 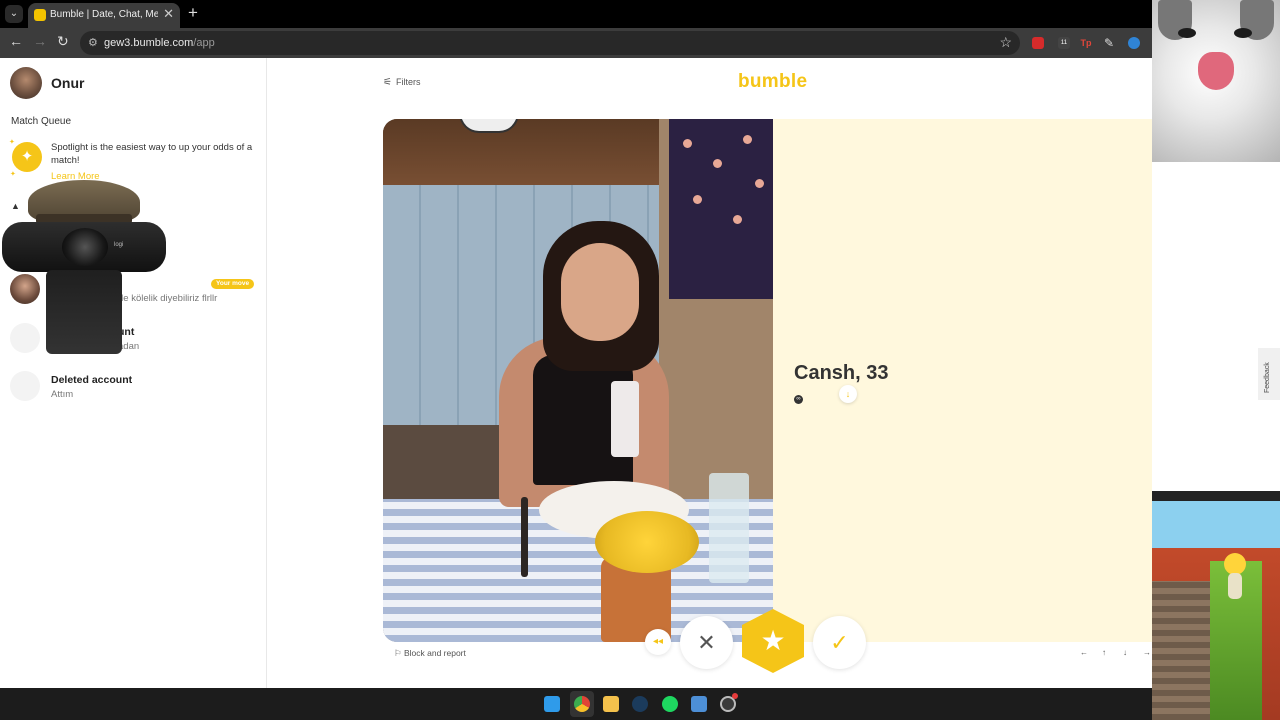 What do you see at coordinates (1109, 43) in the screenshot?
I see `extension-eyedropper-icon: ✎` at bounding box center [1109, 43].